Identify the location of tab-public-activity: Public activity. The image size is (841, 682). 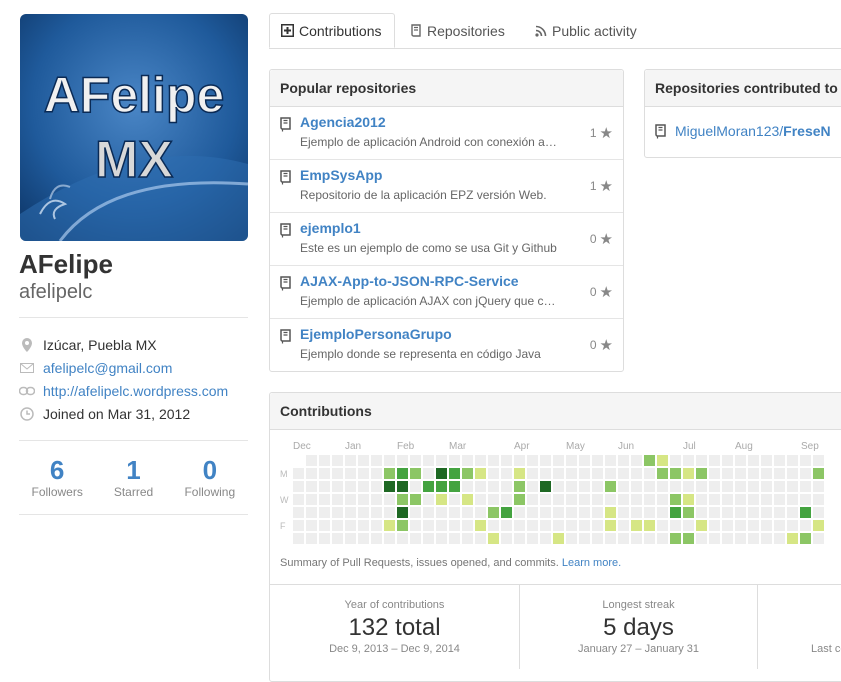
(586, 30).